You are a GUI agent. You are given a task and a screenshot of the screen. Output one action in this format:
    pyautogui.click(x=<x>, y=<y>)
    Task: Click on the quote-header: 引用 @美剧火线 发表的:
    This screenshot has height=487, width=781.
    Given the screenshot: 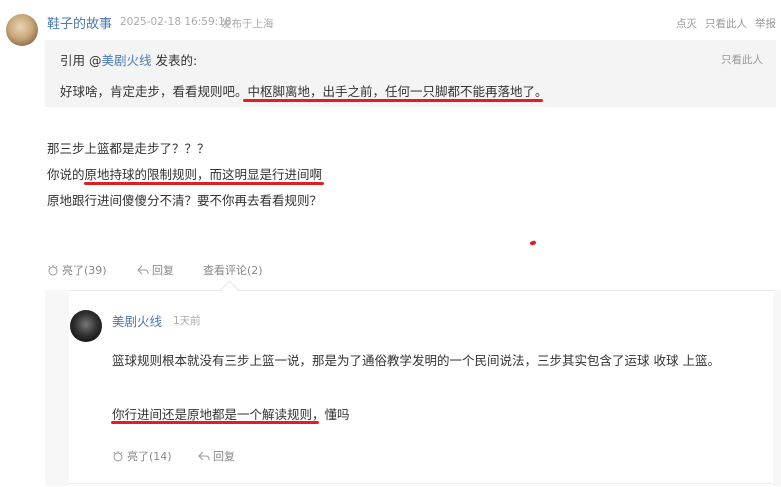 What is the action you would take?
    pyautogui.click(x=128, y=59)
    